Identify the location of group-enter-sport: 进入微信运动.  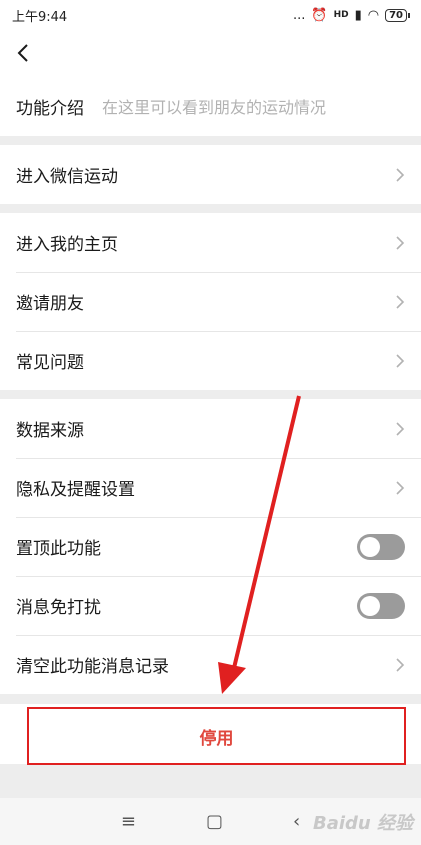
(210, 174).